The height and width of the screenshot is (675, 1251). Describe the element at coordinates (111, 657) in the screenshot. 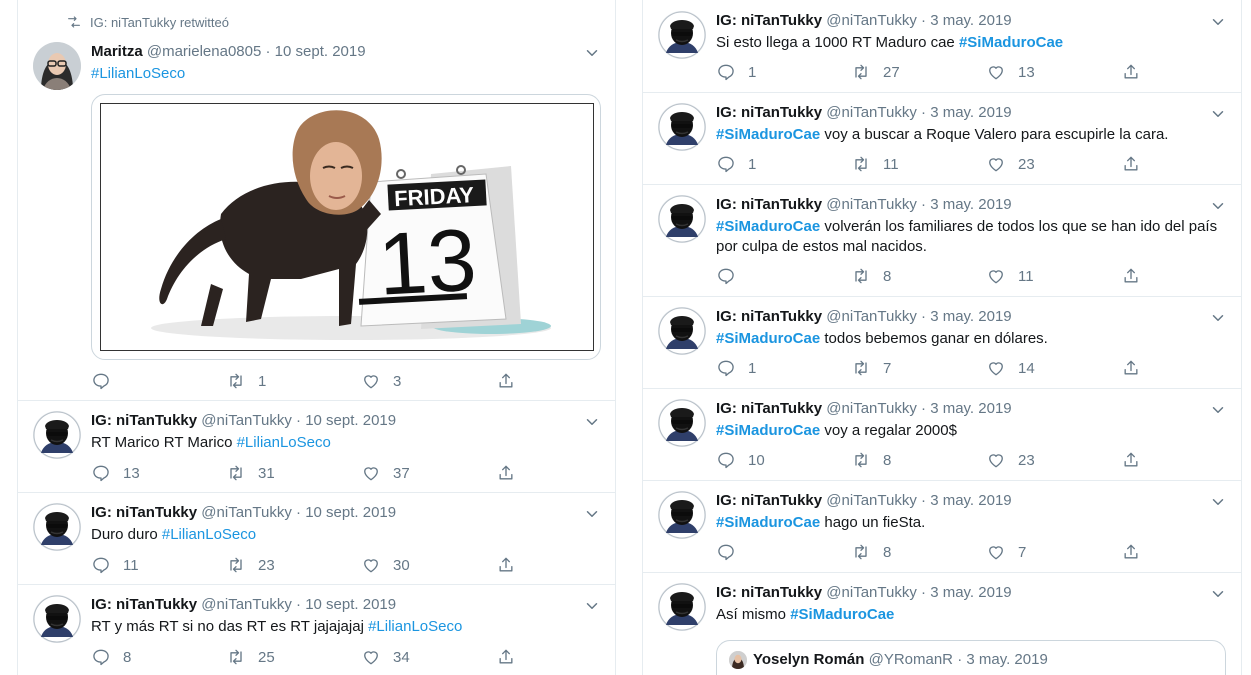

I see `reply-button: 8` at that location.